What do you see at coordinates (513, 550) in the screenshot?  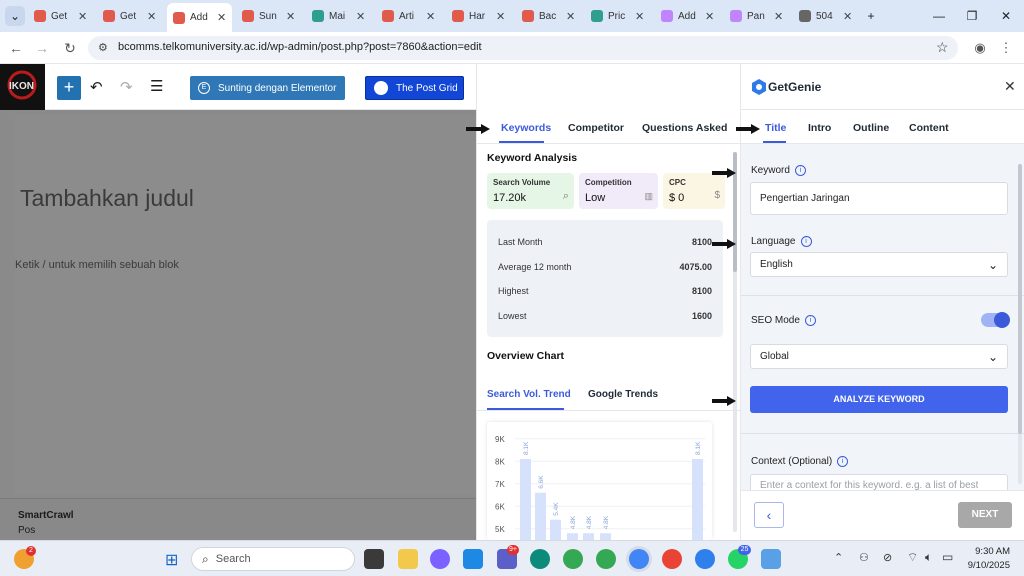 I see `teams-badge: 9+` at bounding box center [513, 550].